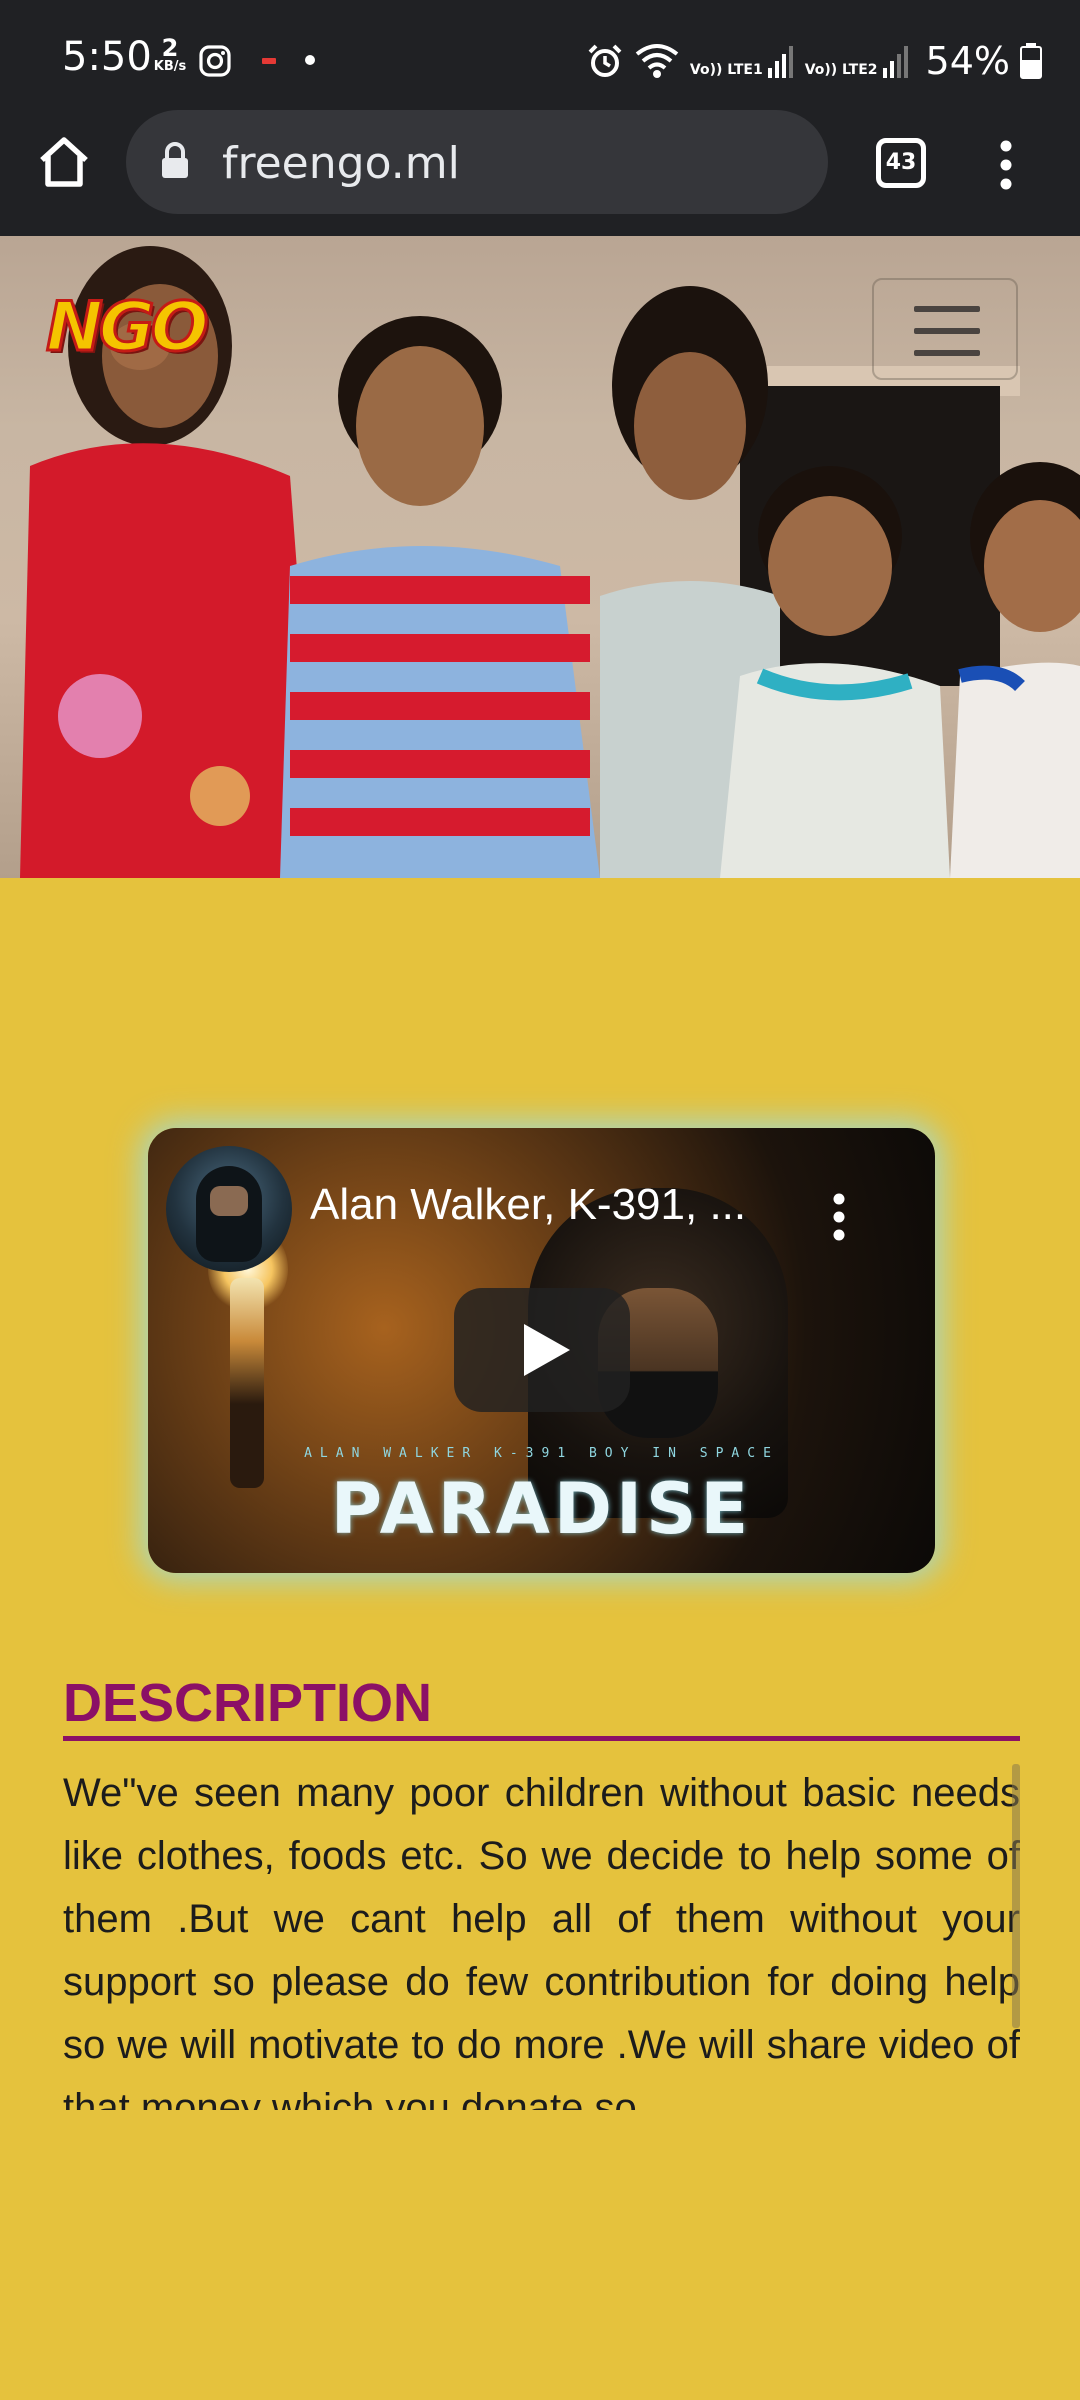 The width and height of the screenshot is (1080, 2400). Describe the element at coordinates (839, 1217) in the screenshot. I see `video-more-options-icon` at that location.